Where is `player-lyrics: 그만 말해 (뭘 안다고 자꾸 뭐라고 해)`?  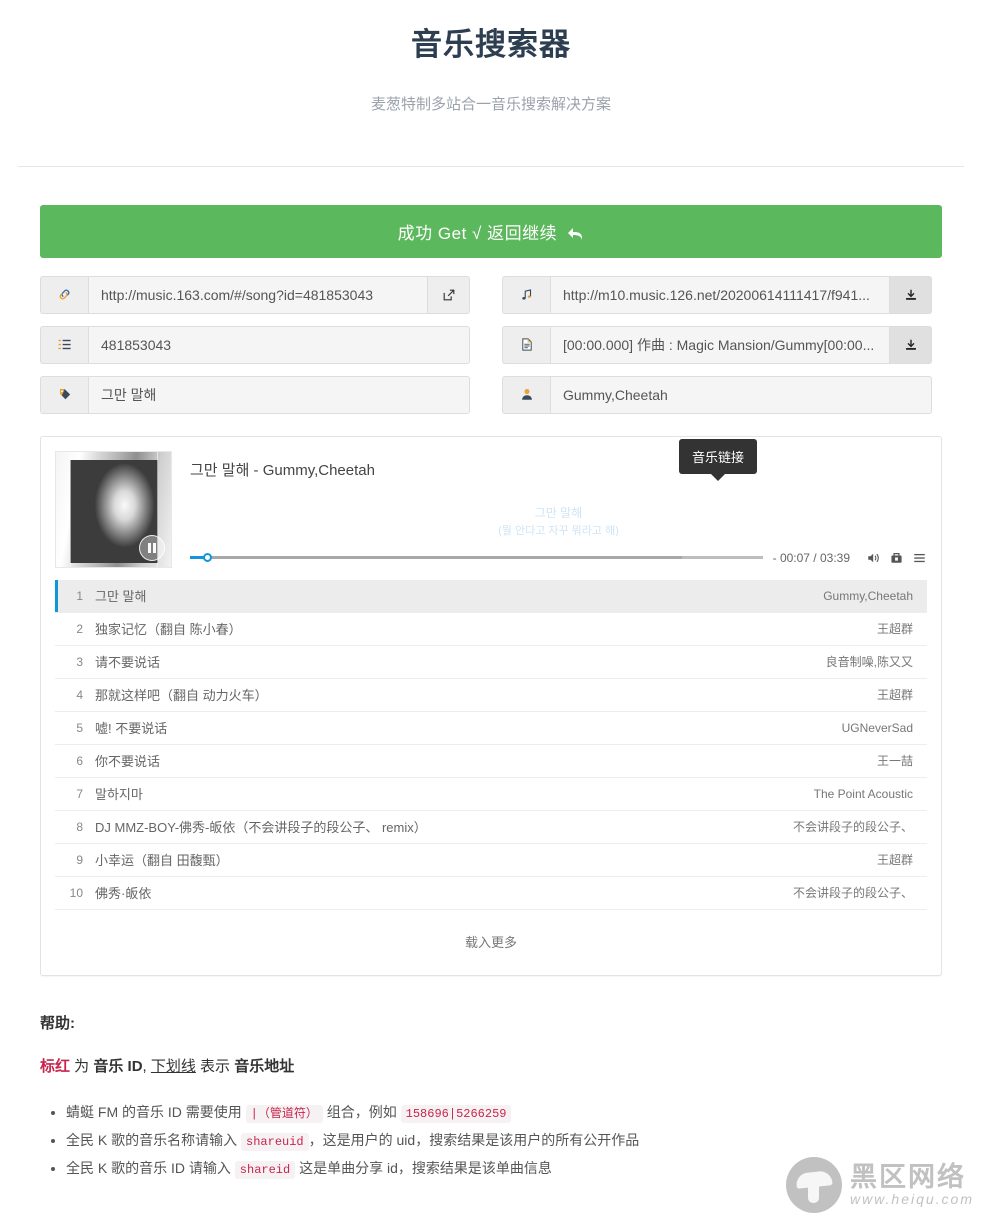
player-lyrics: 그만 말해 (뭘 안다고 자꾸 뭐라고 해) is located at coordinates (558, 524).